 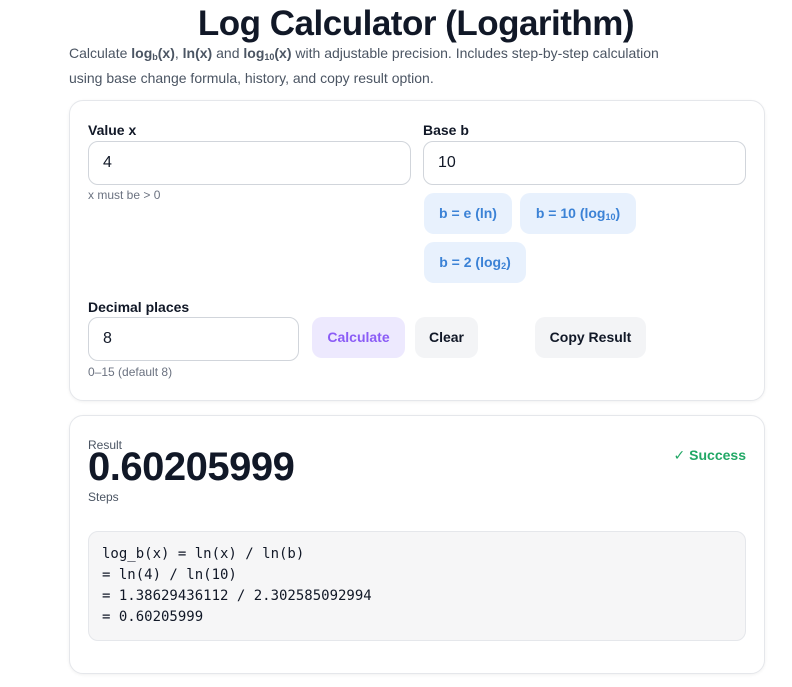 What do you see at coordinates (358, 337) in the screenshot?
I see `calculate-button: Calculate` at bounding box center [358, 337].